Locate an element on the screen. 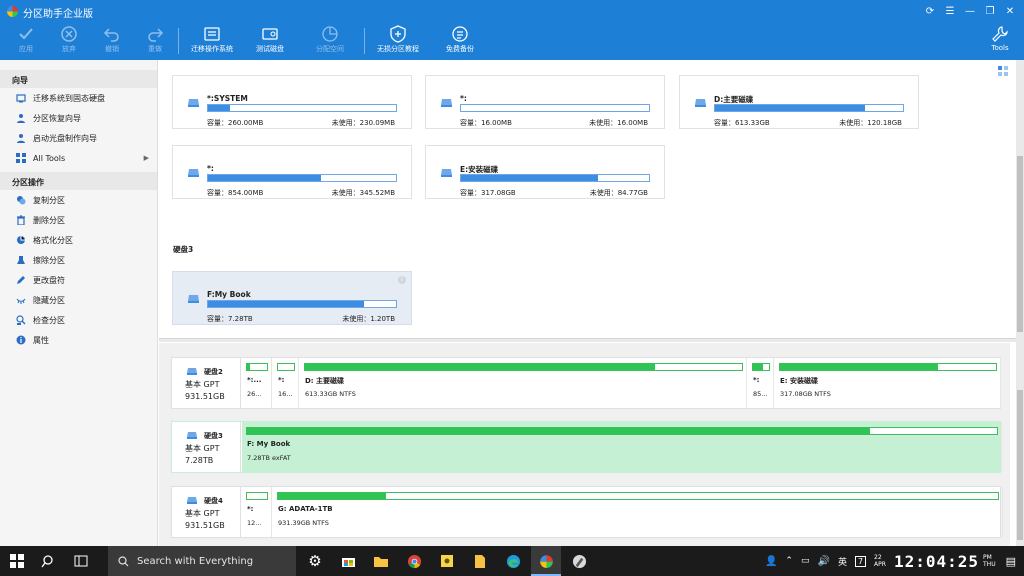 This screenshot has height=576, width=1024. sidebar-item-op-3: 擦除分区 is located at coordinates (78, 260).